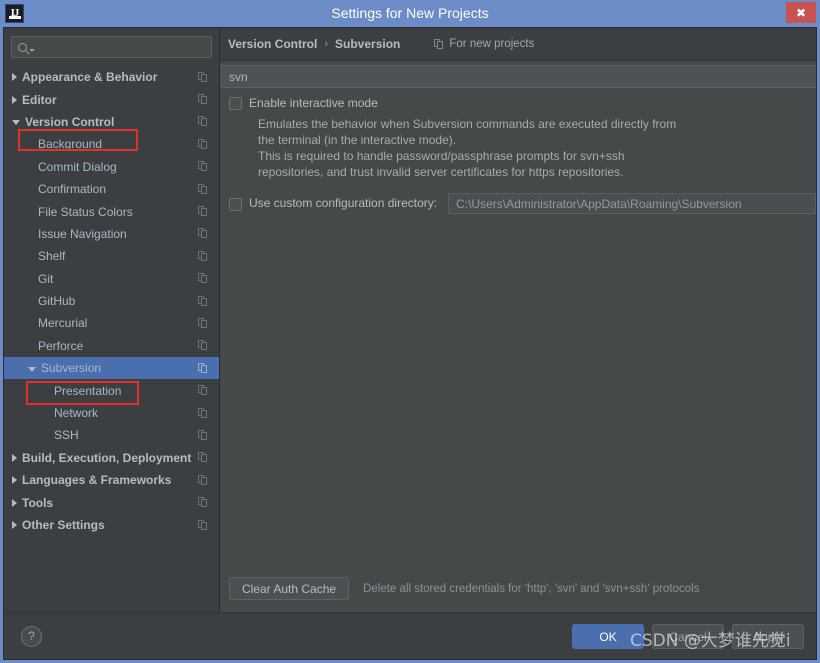  I want to click on sidebar-item-git: Git, so click(111, 279).